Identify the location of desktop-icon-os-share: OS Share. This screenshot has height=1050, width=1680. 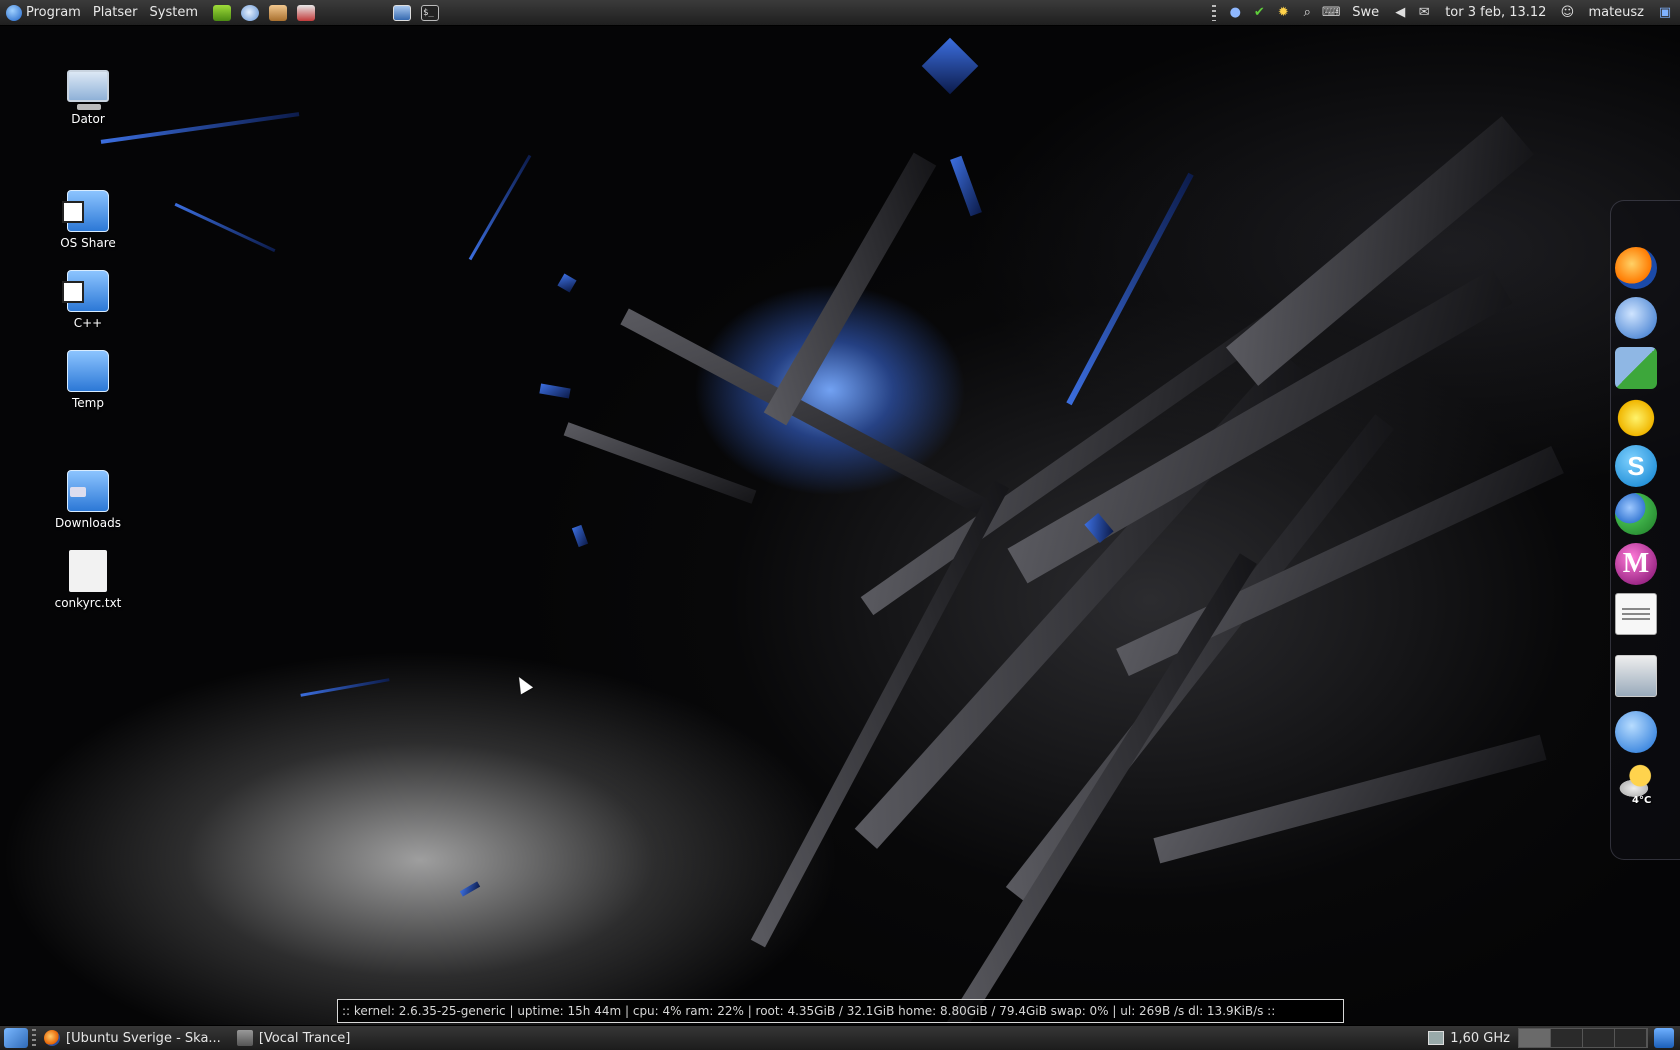
(88, 220).